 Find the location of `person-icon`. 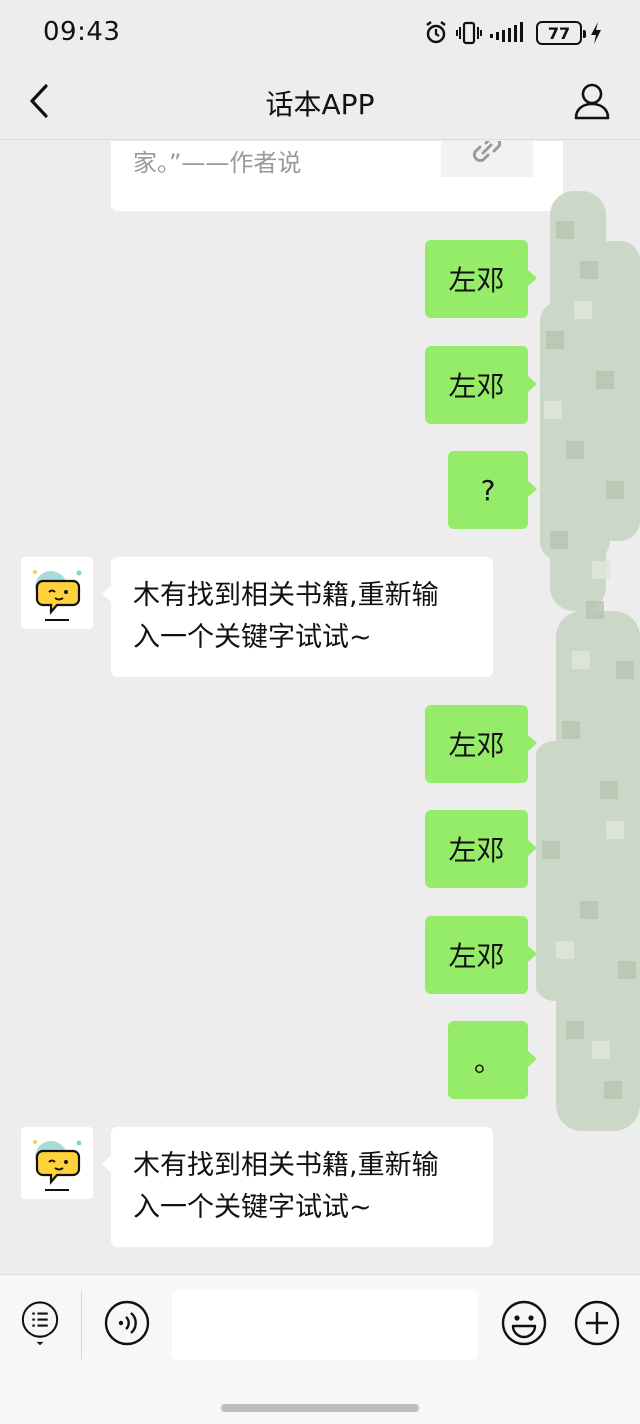

person-icon is located at coordinates (592, 101).